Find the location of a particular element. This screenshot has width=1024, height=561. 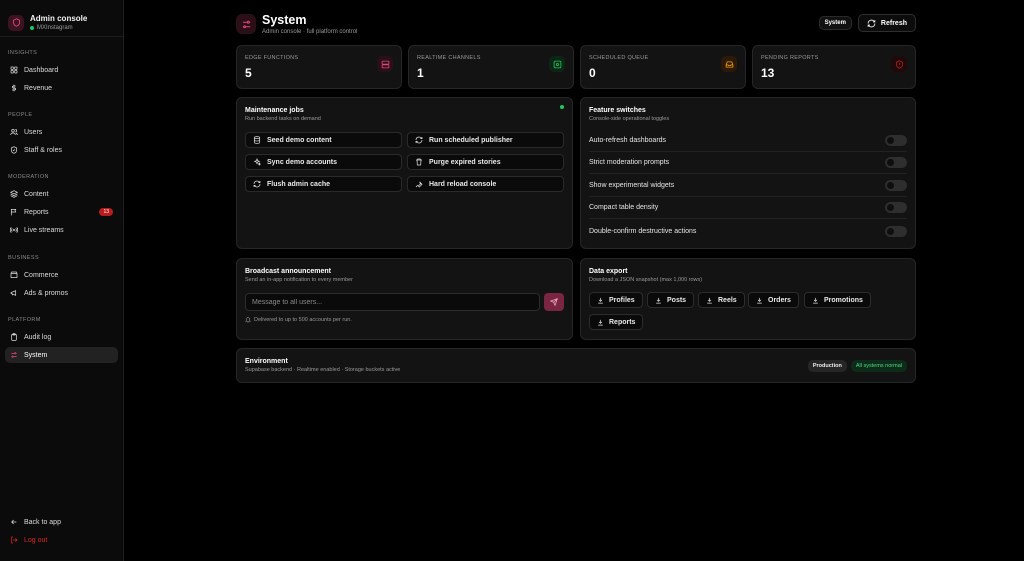

run-scheduled-publisher-button: Run scheduled publisher is located at coordinates (485, 140).